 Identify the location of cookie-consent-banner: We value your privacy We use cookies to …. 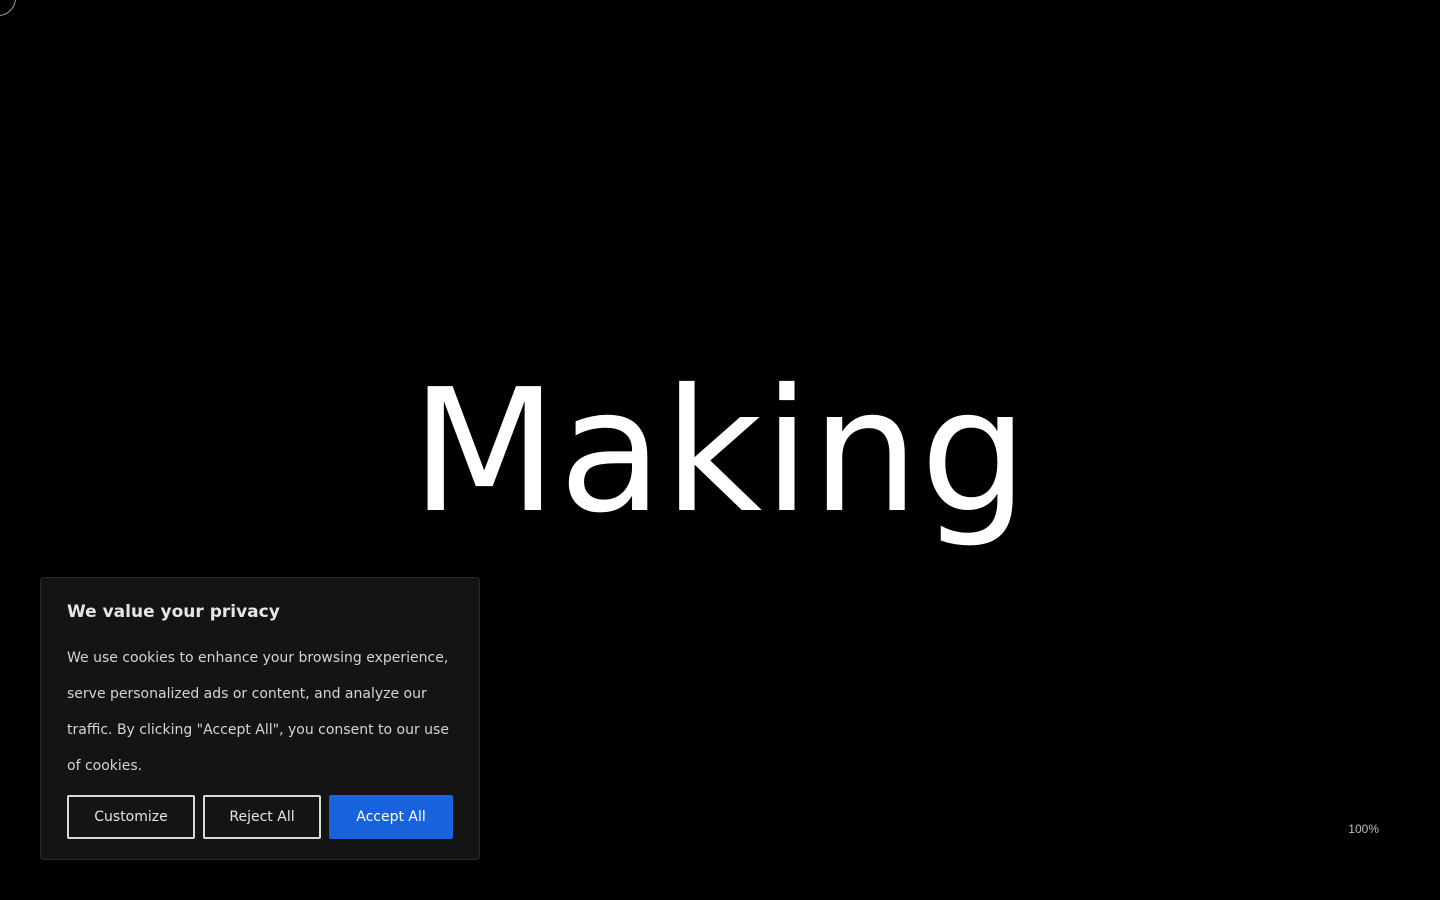
(260, 718).